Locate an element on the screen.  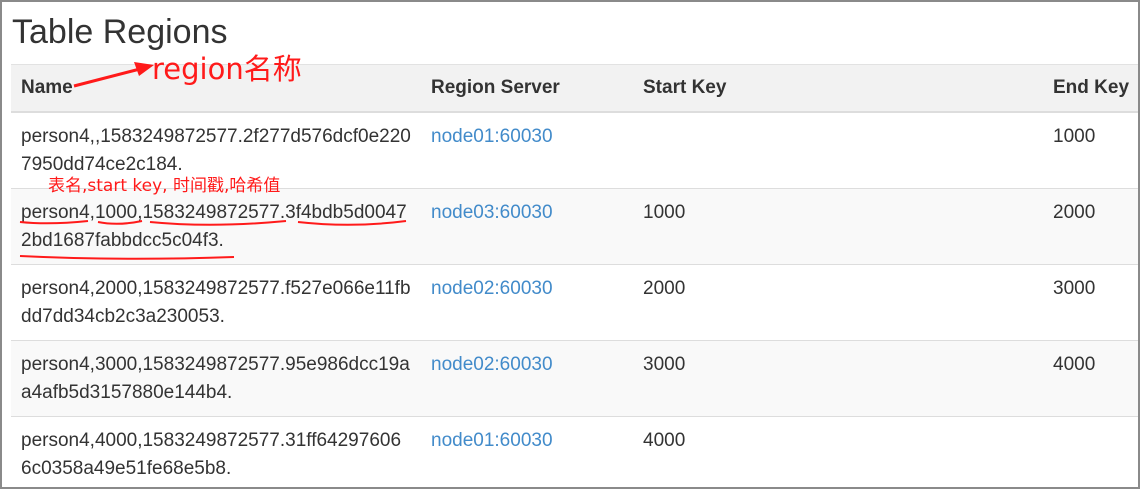
end-key: 1000 is located at coordinates (1090, 150).